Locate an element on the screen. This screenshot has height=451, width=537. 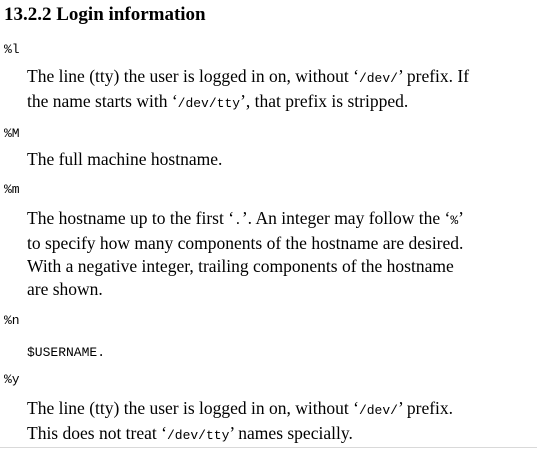
term-percent-y: %y is located at coordinates (12, 379).